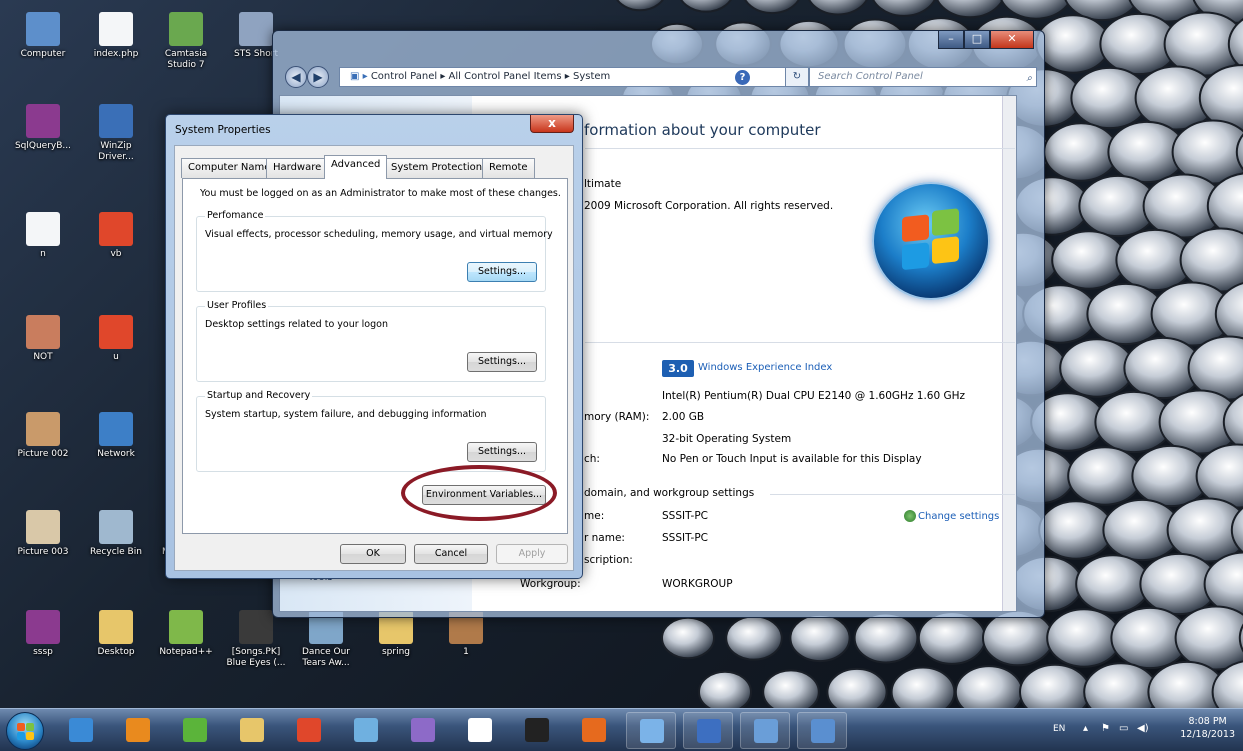 This screenshot has height=751, width=1243. Describe the element at coordinates (43, 121) in the screenshot. I see `winrar-icon` at that location.